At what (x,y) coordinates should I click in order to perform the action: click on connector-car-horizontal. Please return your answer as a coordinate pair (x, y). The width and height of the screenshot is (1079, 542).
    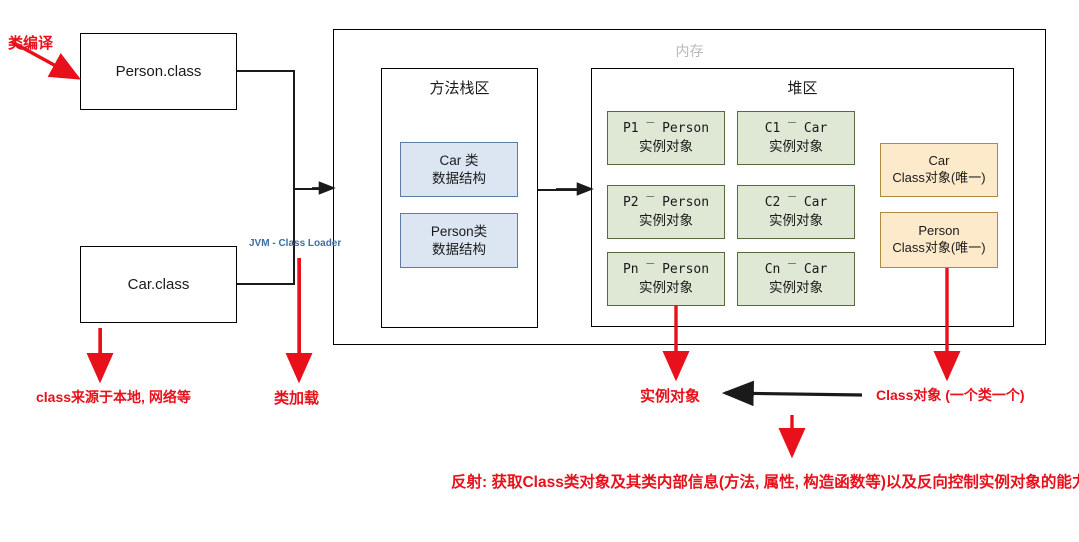
    Looking at the image, I should click on (266, 284).